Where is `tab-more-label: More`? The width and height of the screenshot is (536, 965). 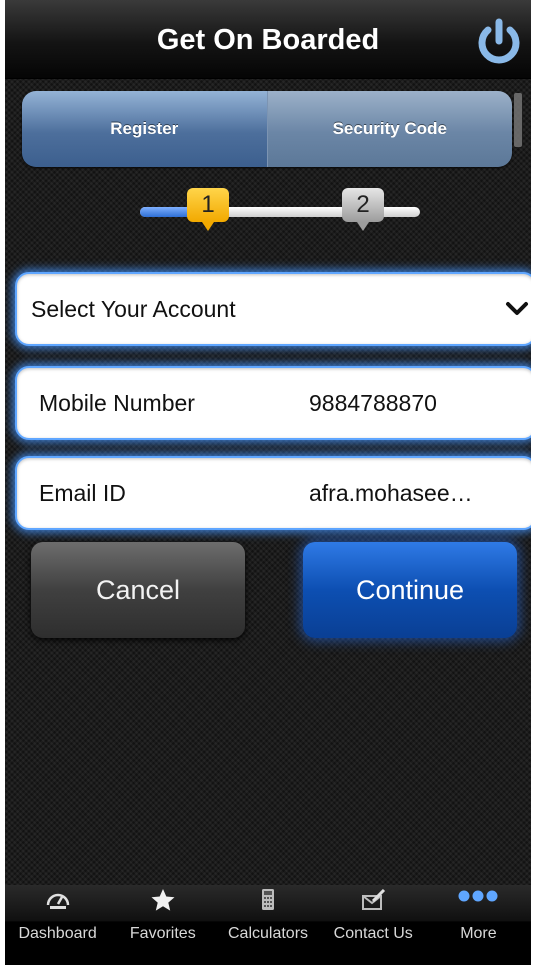
tab-more-label: More is located at coordinates (478, 933).